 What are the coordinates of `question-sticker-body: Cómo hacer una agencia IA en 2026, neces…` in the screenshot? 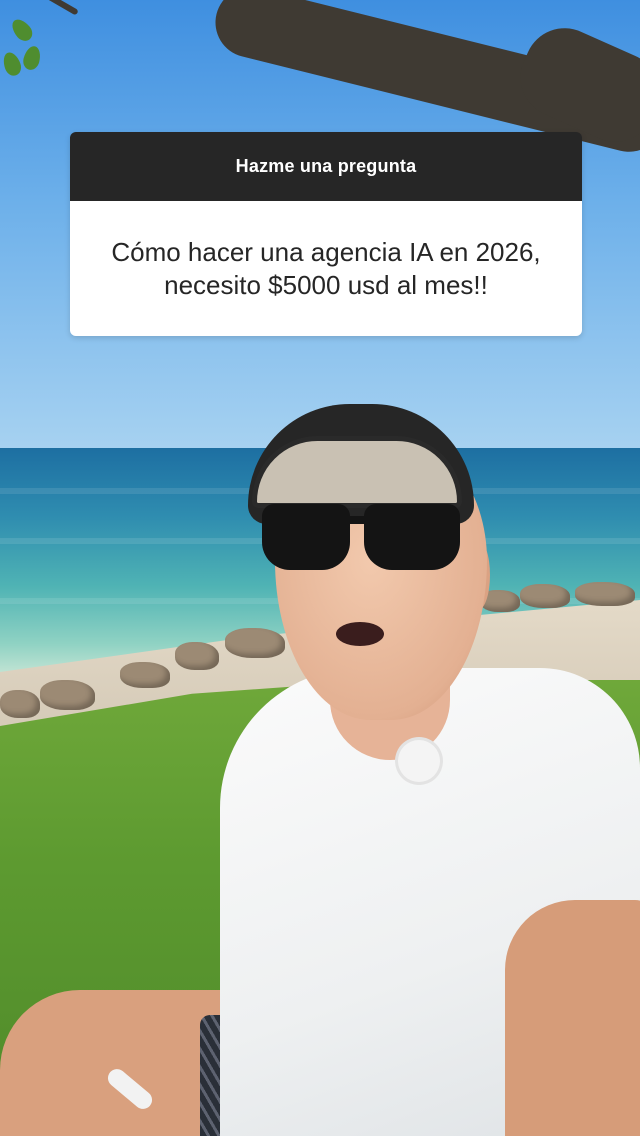 It's located at (326, 268).